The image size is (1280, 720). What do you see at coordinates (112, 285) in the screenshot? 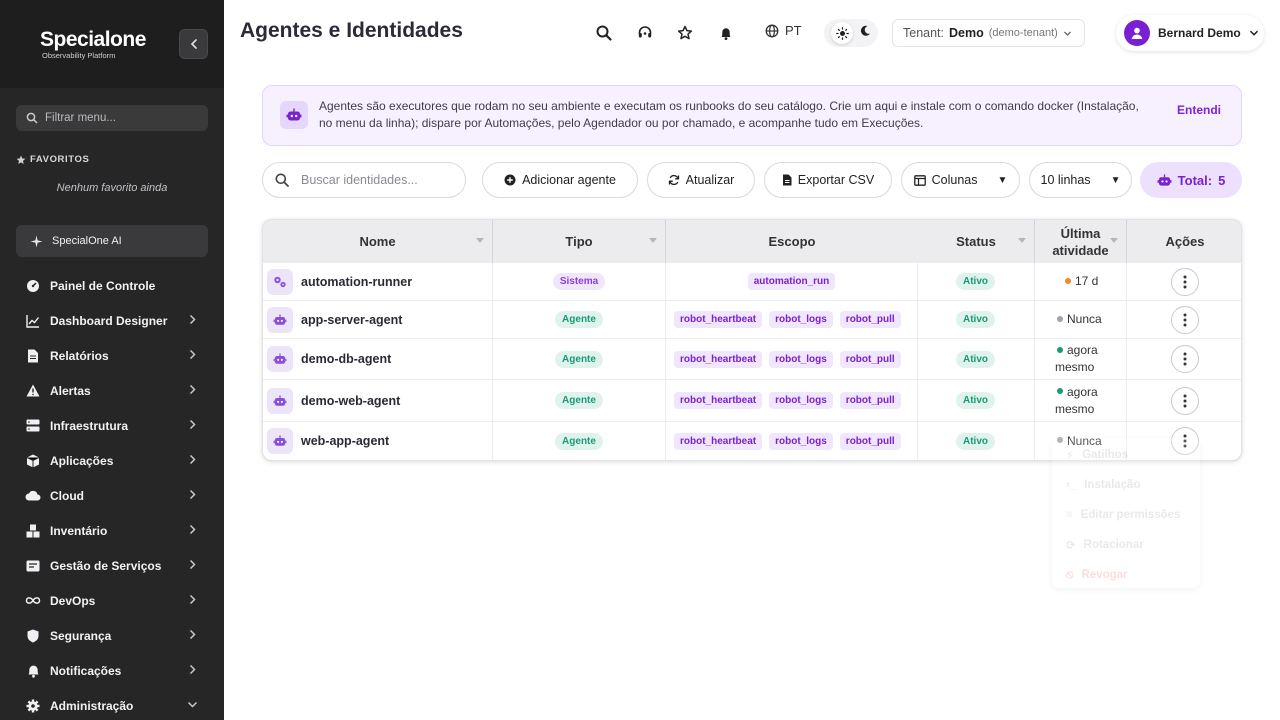
I see `sidebar-item-painel-de-controle: Painel de Controle` at bounding box center [112, 285].